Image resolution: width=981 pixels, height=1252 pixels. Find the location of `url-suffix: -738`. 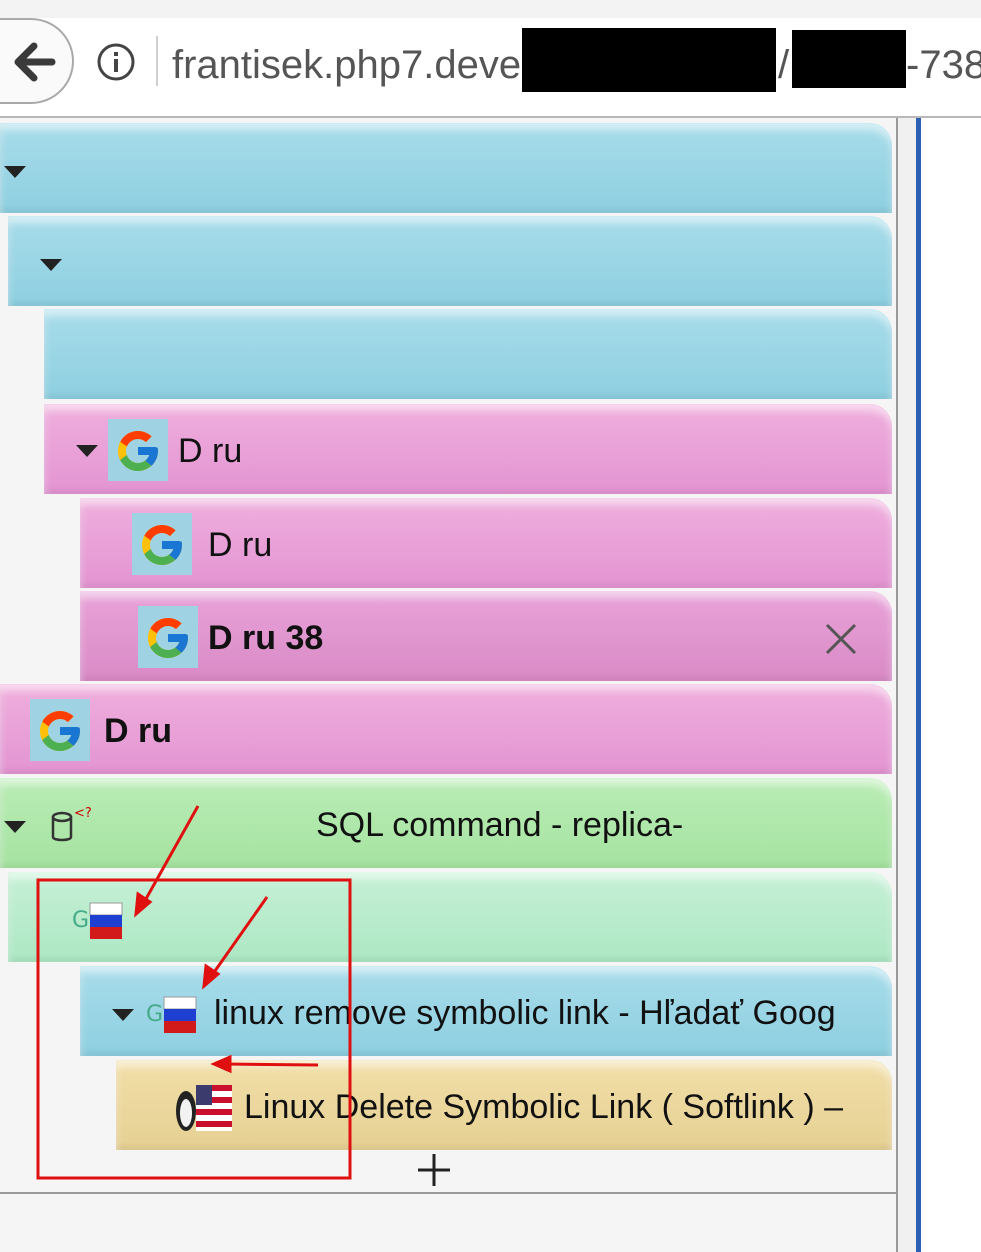

url-suffix: -738 is located at coordinates (943, 65).